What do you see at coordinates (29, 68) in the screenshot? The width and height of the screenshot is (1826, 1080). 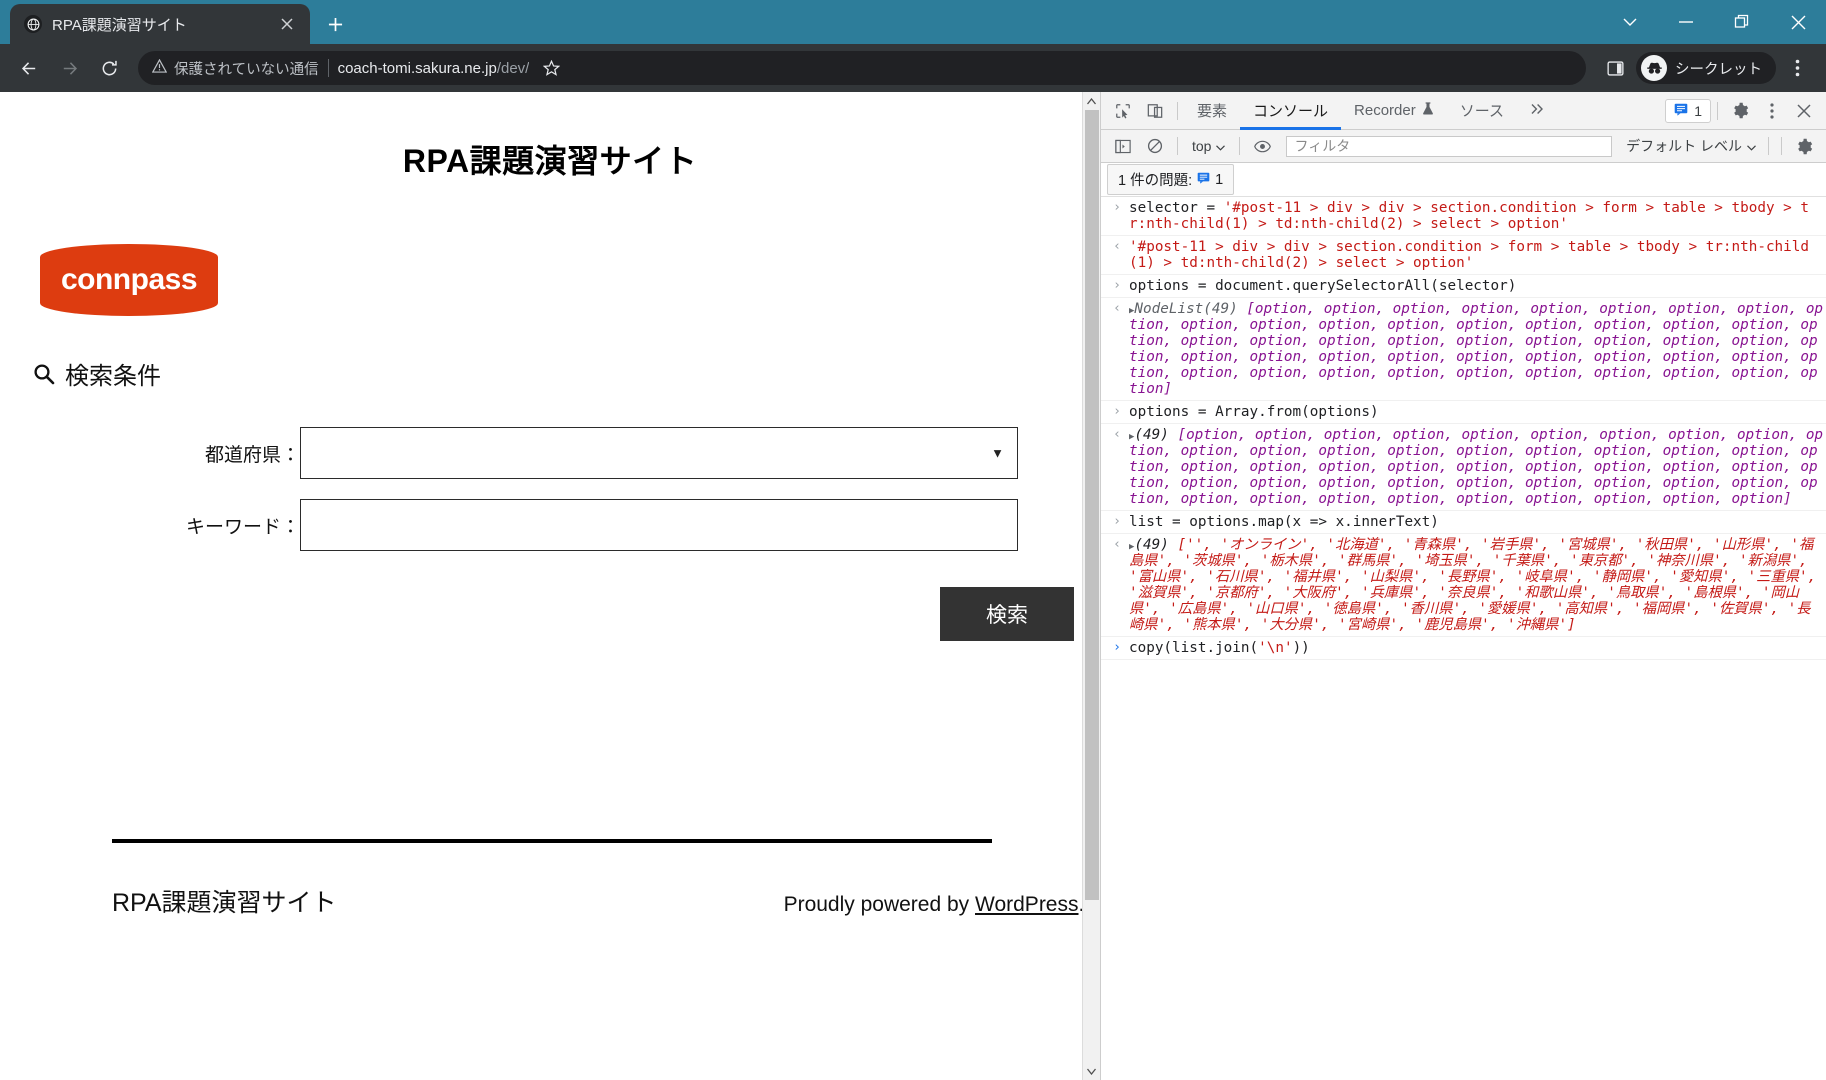 I see `back-button` at bounding box center [29, 68].